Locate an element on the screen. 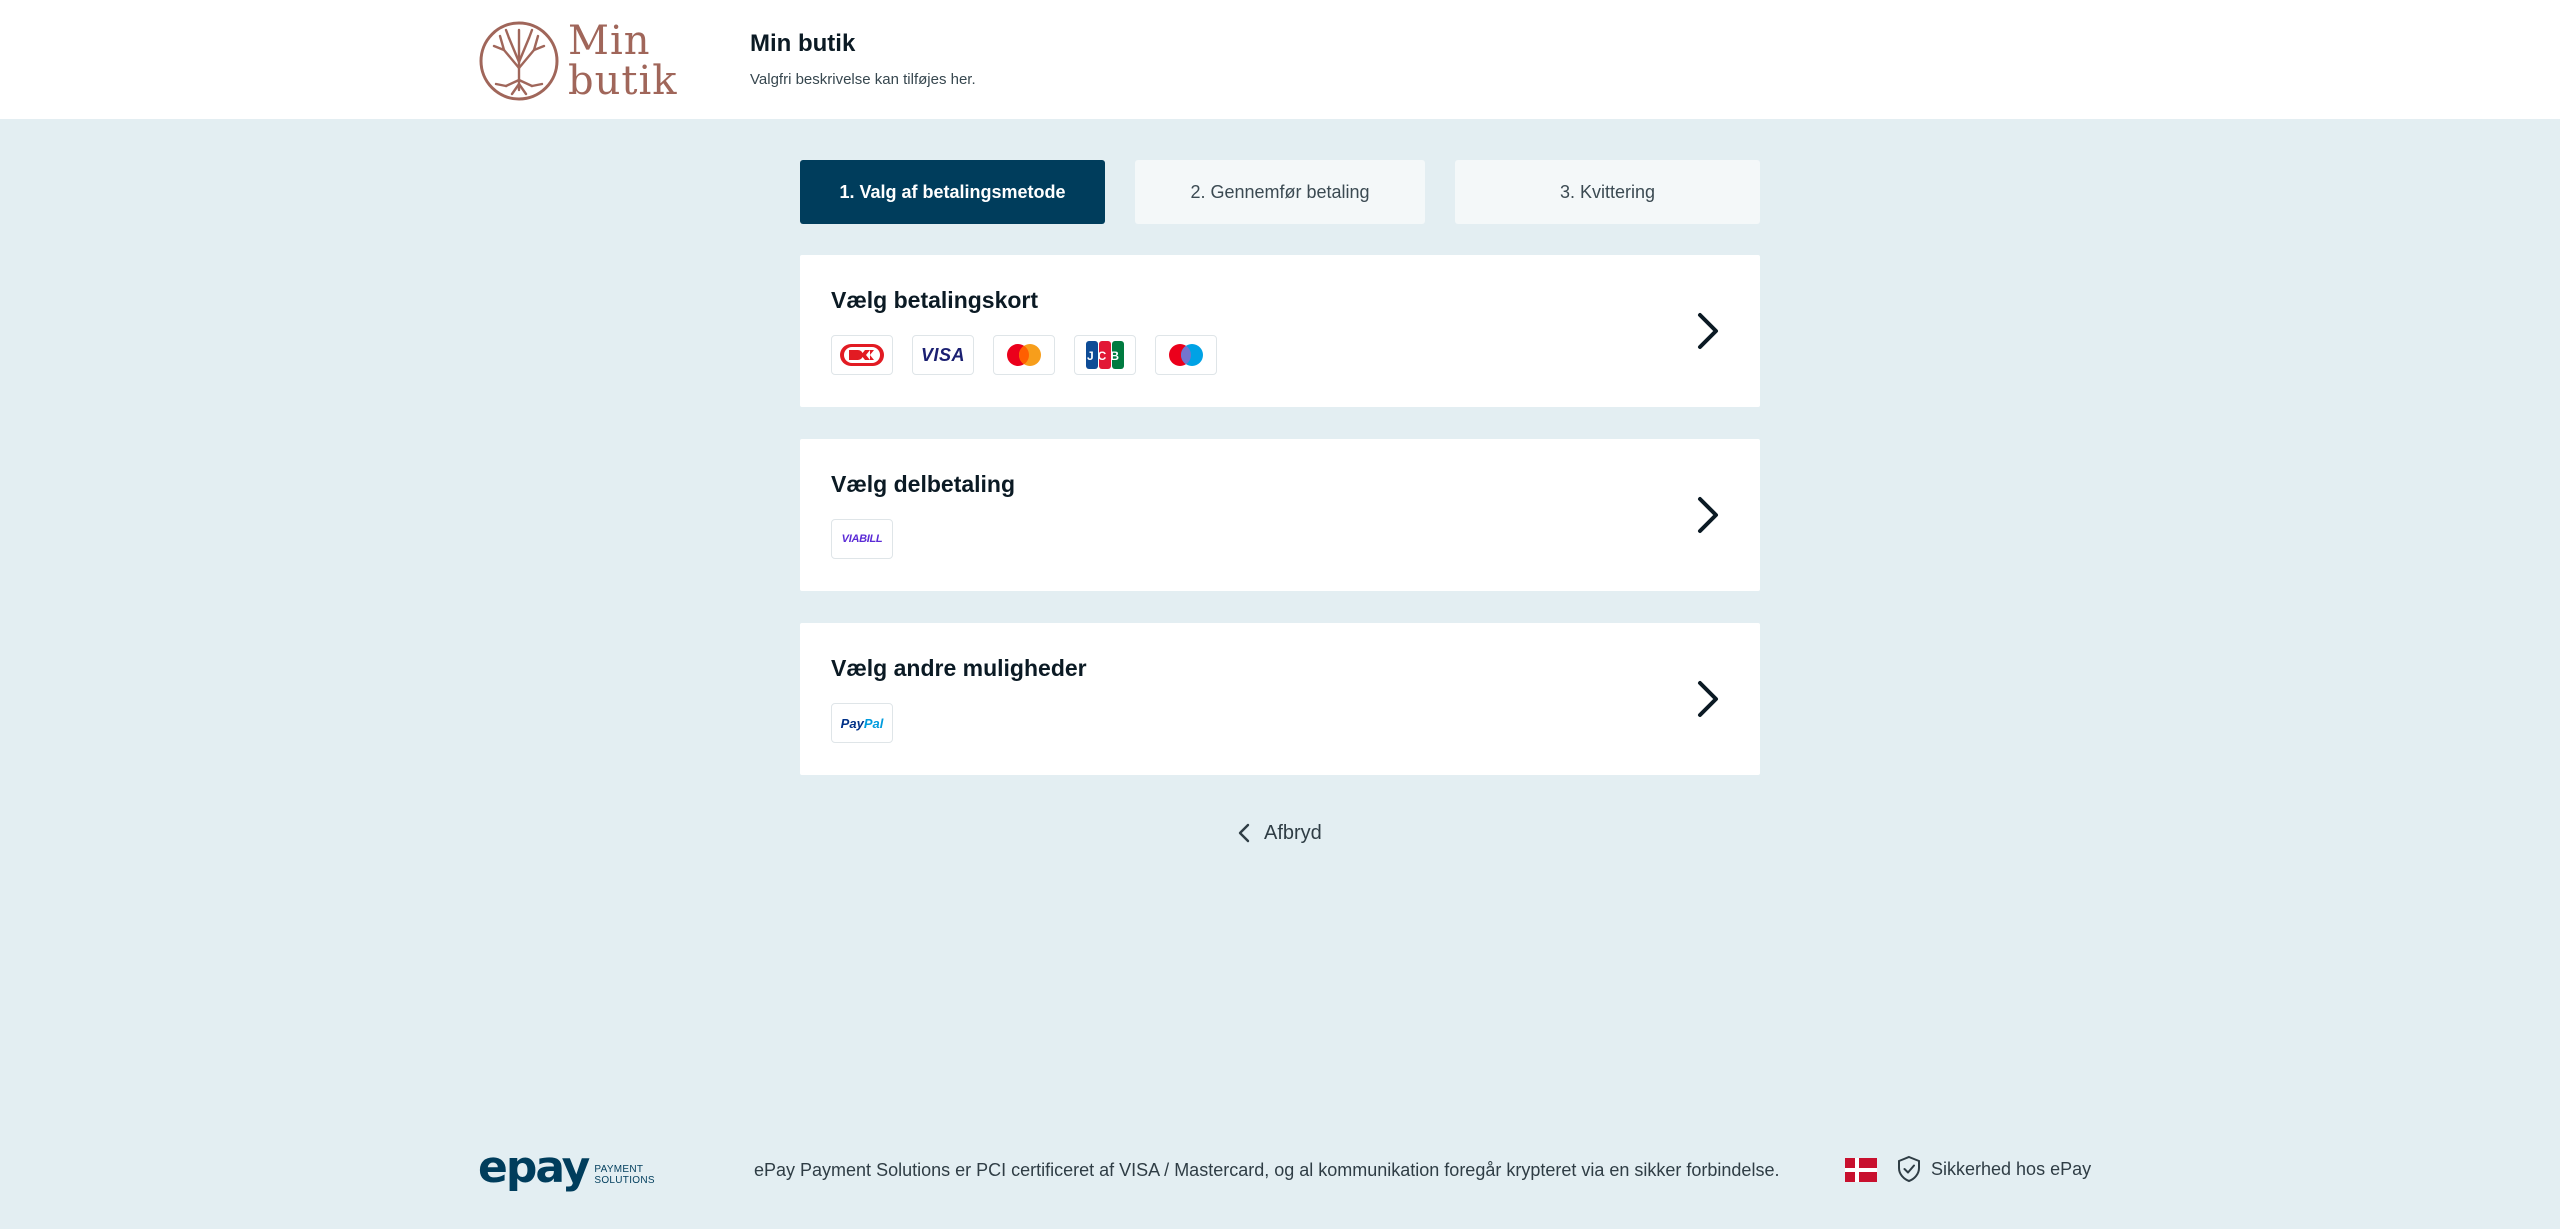 This screenshot has width=2560, height=1229. step-receipt: 3. Kvittering is located at coordinates (1607, 192).